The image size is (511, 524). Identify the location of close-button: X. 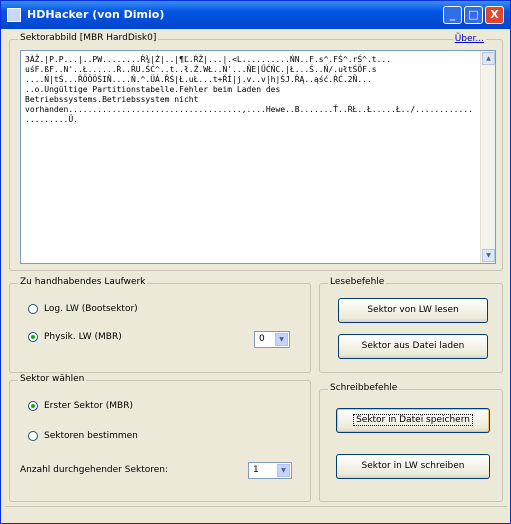
(494, 15).